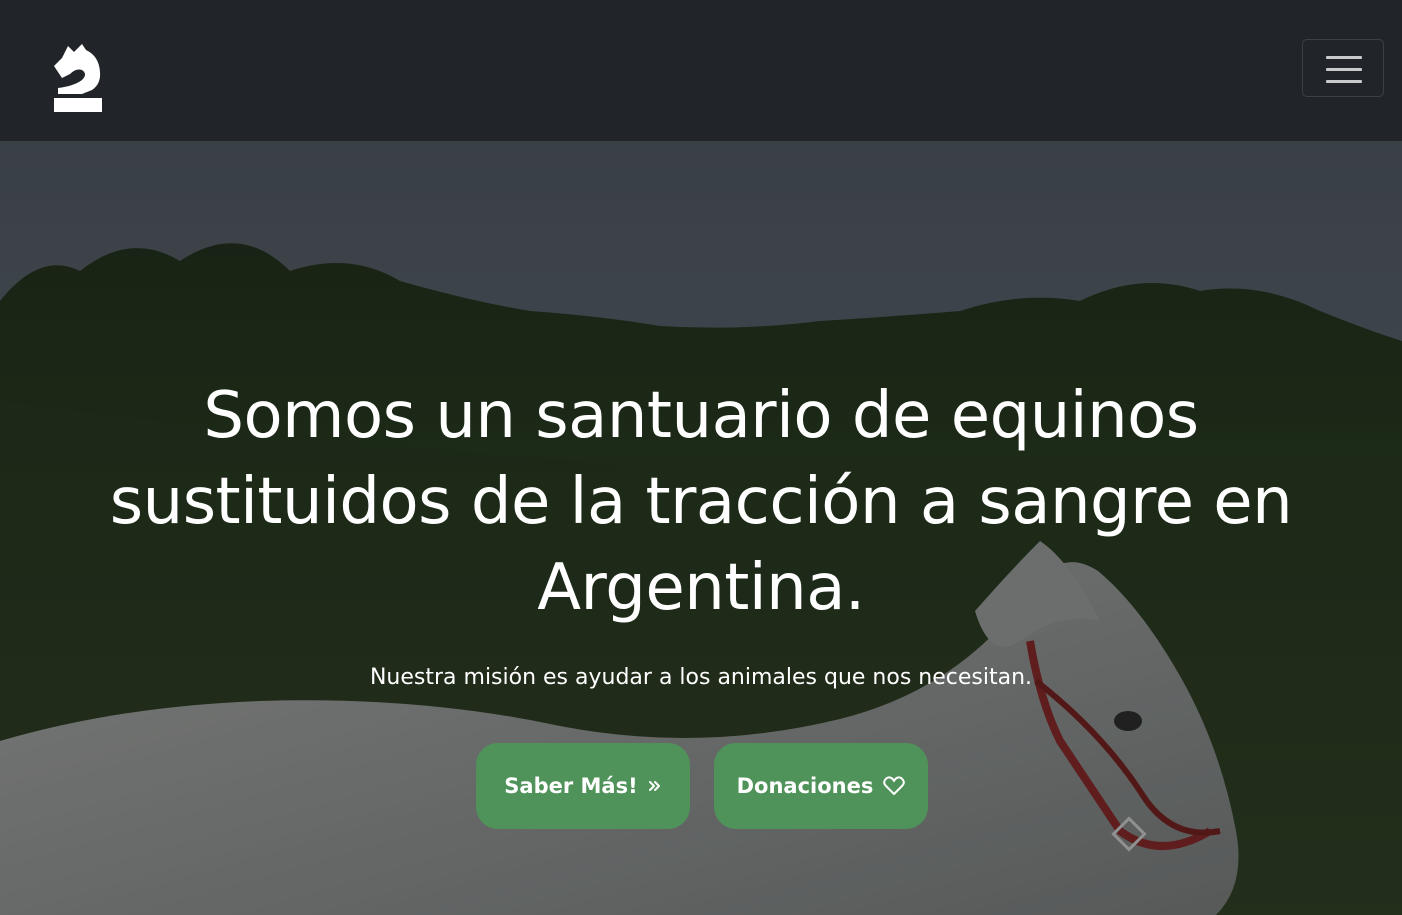 The height and width of the screenshot is (915, 1402). I want to click on double-chevron-right-icon, so click(655, 786).